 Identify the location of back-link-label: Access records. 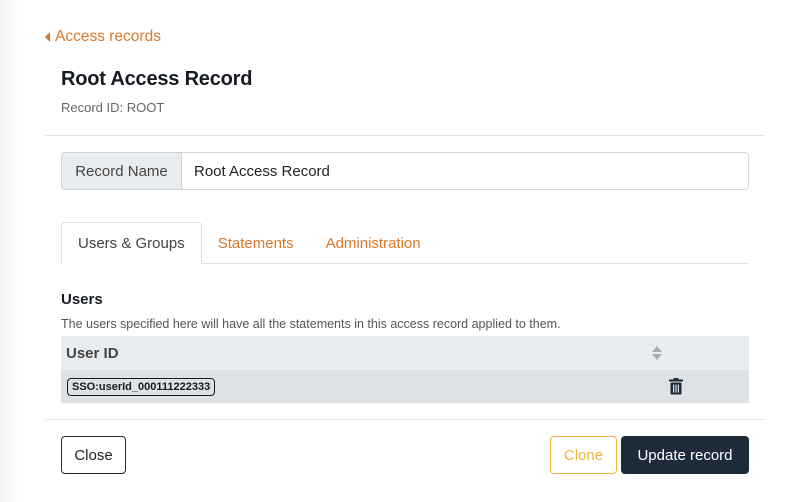
(108, 36).